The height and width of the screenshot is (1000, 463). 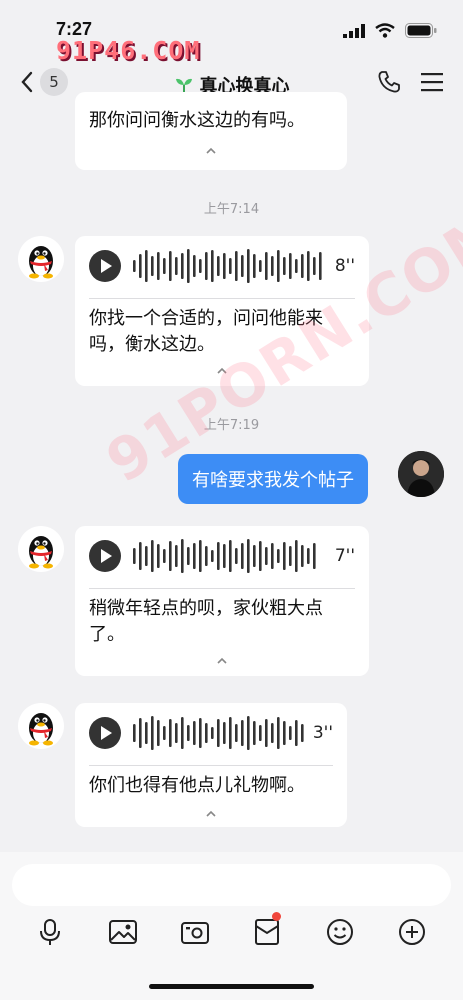 I want to click on battery-icon, so click(x=421, y=30).